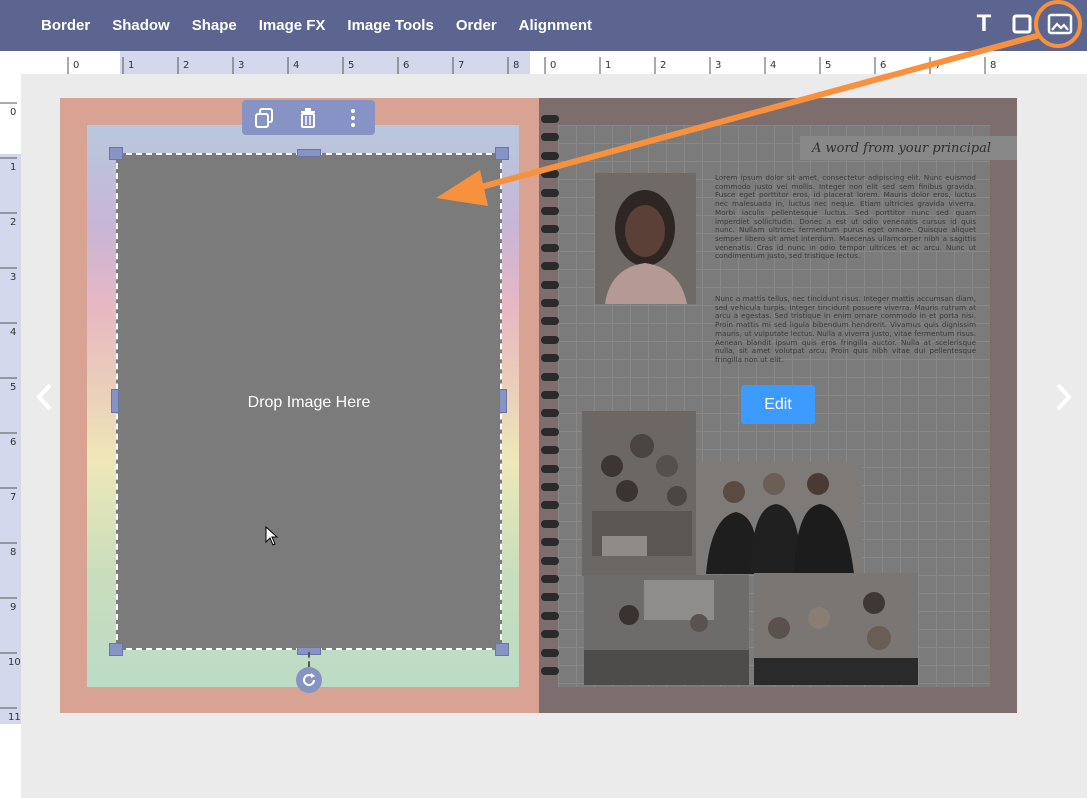 The image size is (1087, 798). I want to click on resize-handle-top-left, so click(116, 153).